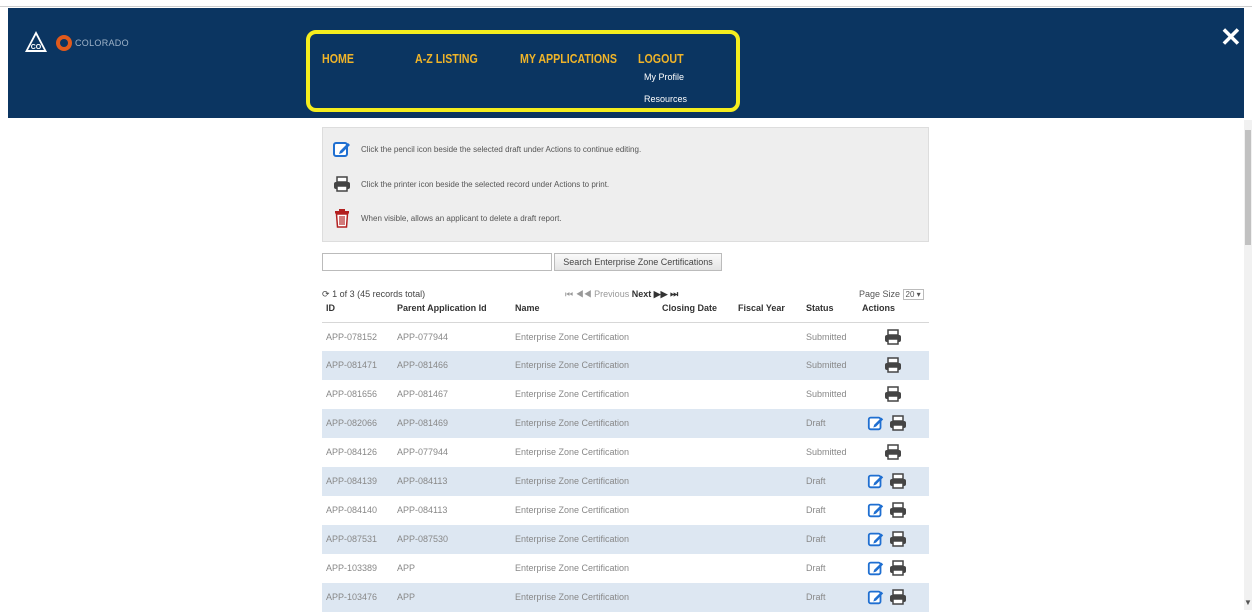  What do you see at coordinates (36, 47) in the screenshot?
I see `svg-text: CO` at bounding box center [36, 47].